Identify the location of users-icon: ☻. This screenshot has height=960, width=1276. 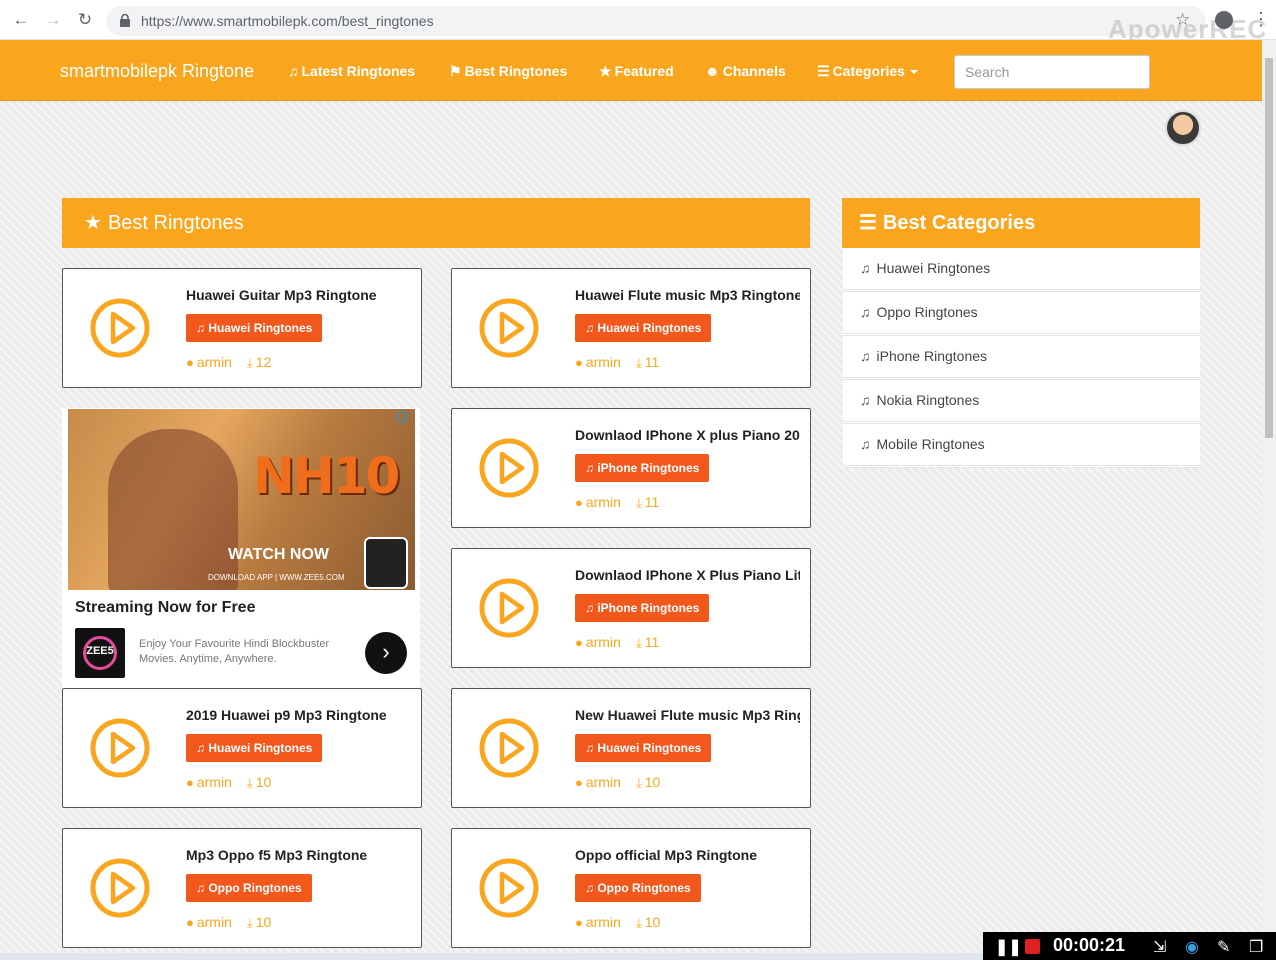
(712, 71).